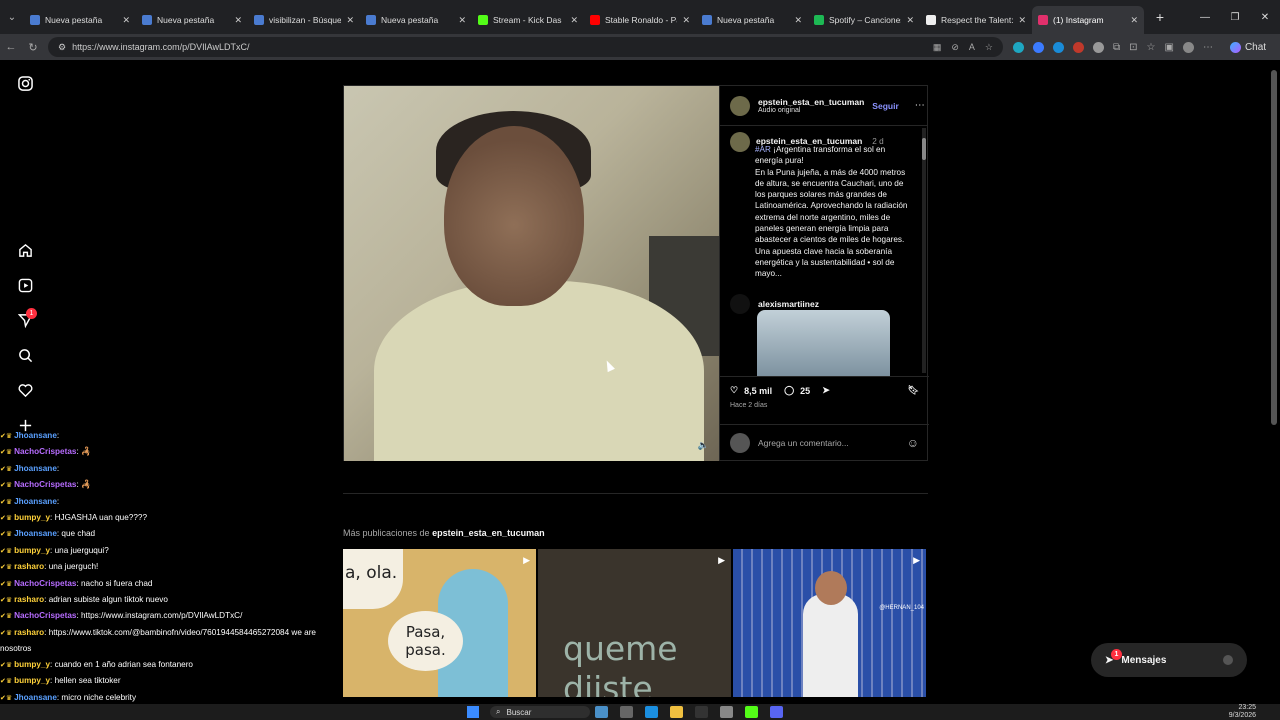 Image resolution: width=1280 pixels, height=720 pixels. What do you see at coordinates (1133, 47) in the screenshot?
I see `split-screen-icon: ⊡` at bounding box center [1133, 47].